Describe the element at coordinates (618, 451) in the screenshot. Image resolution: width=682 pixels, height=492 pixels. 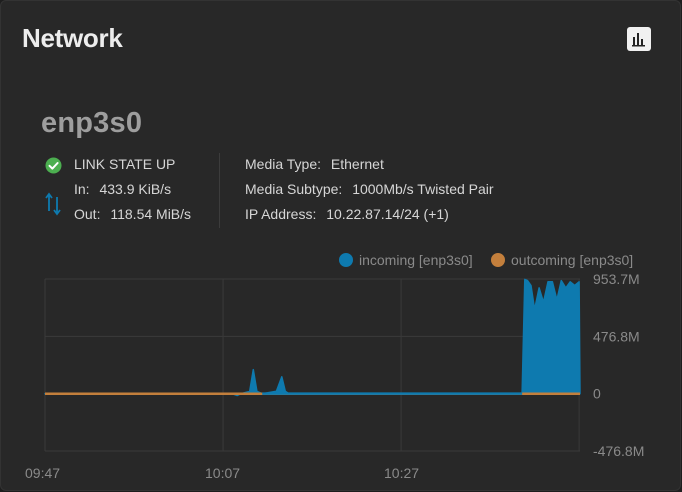
I see `y-tick-label: -476.8M` at that location.